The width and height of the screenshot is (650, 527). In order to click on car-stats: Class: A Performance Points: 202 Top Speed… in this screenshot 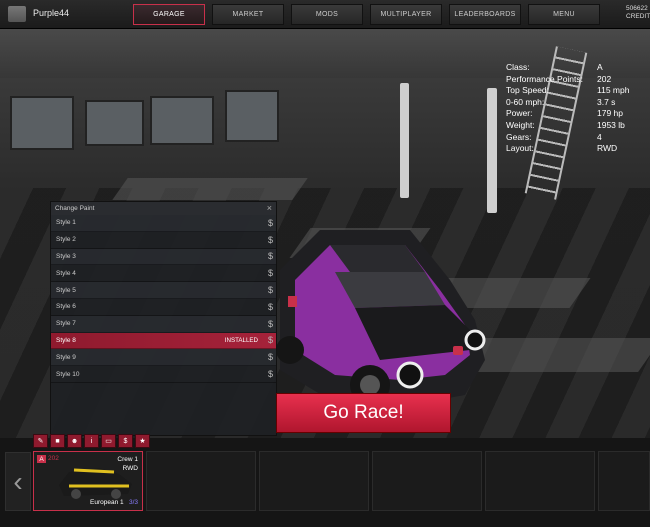, I will do `click(567, 108)`.